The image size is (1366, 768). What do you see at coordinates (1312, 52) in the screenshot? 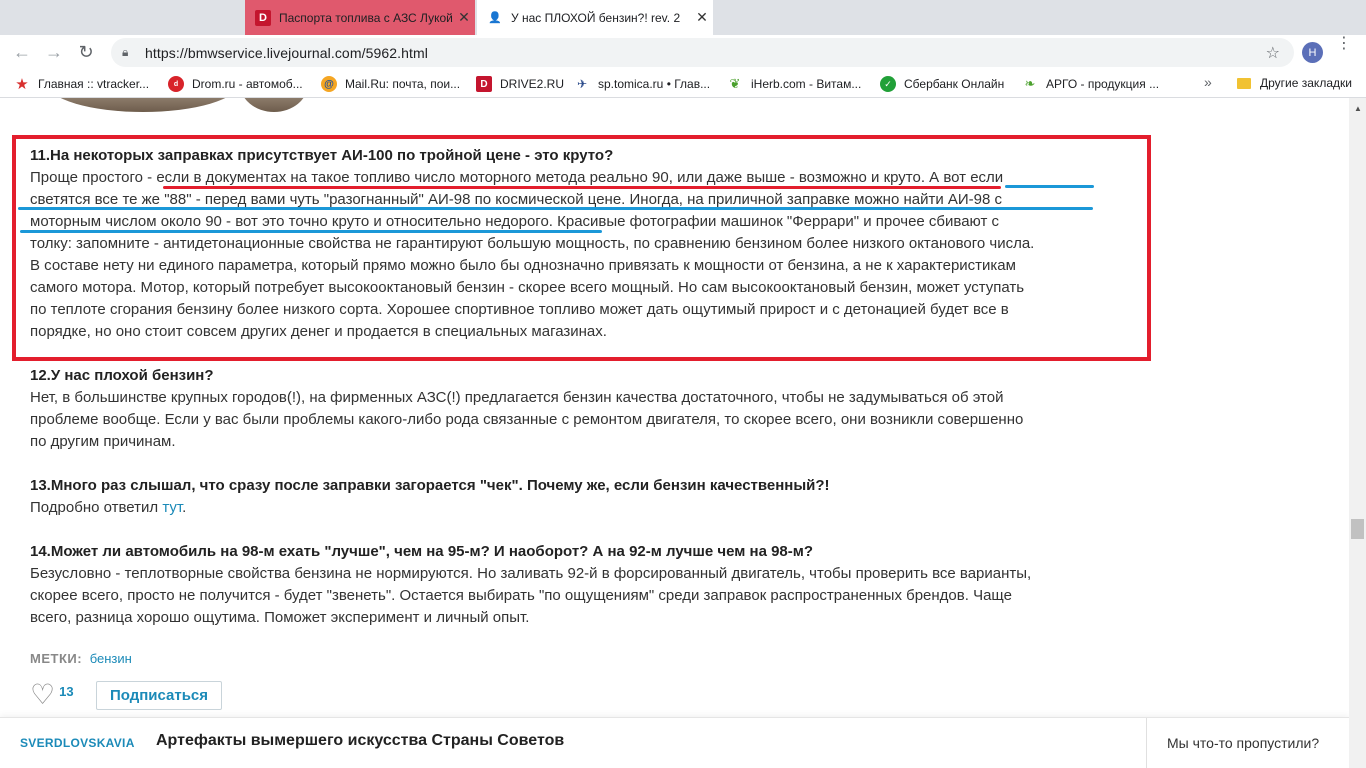
I see `profile-avatar: Н` at bounding box center [1312, 52].